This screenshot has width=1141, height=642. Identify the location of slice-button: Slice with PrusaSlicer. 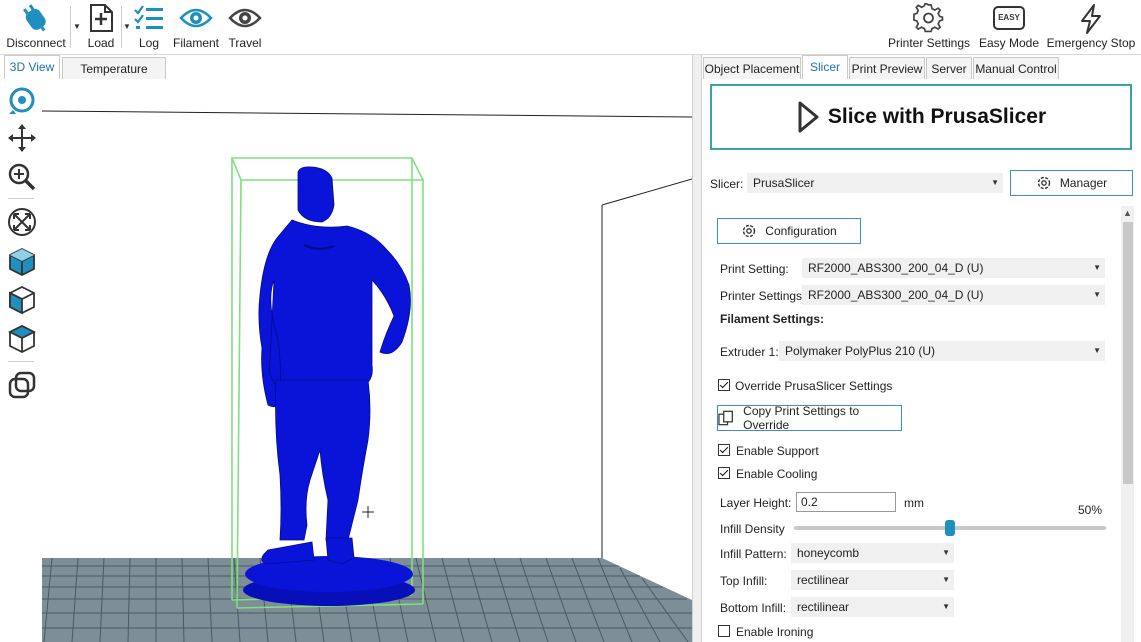
(921, 117).